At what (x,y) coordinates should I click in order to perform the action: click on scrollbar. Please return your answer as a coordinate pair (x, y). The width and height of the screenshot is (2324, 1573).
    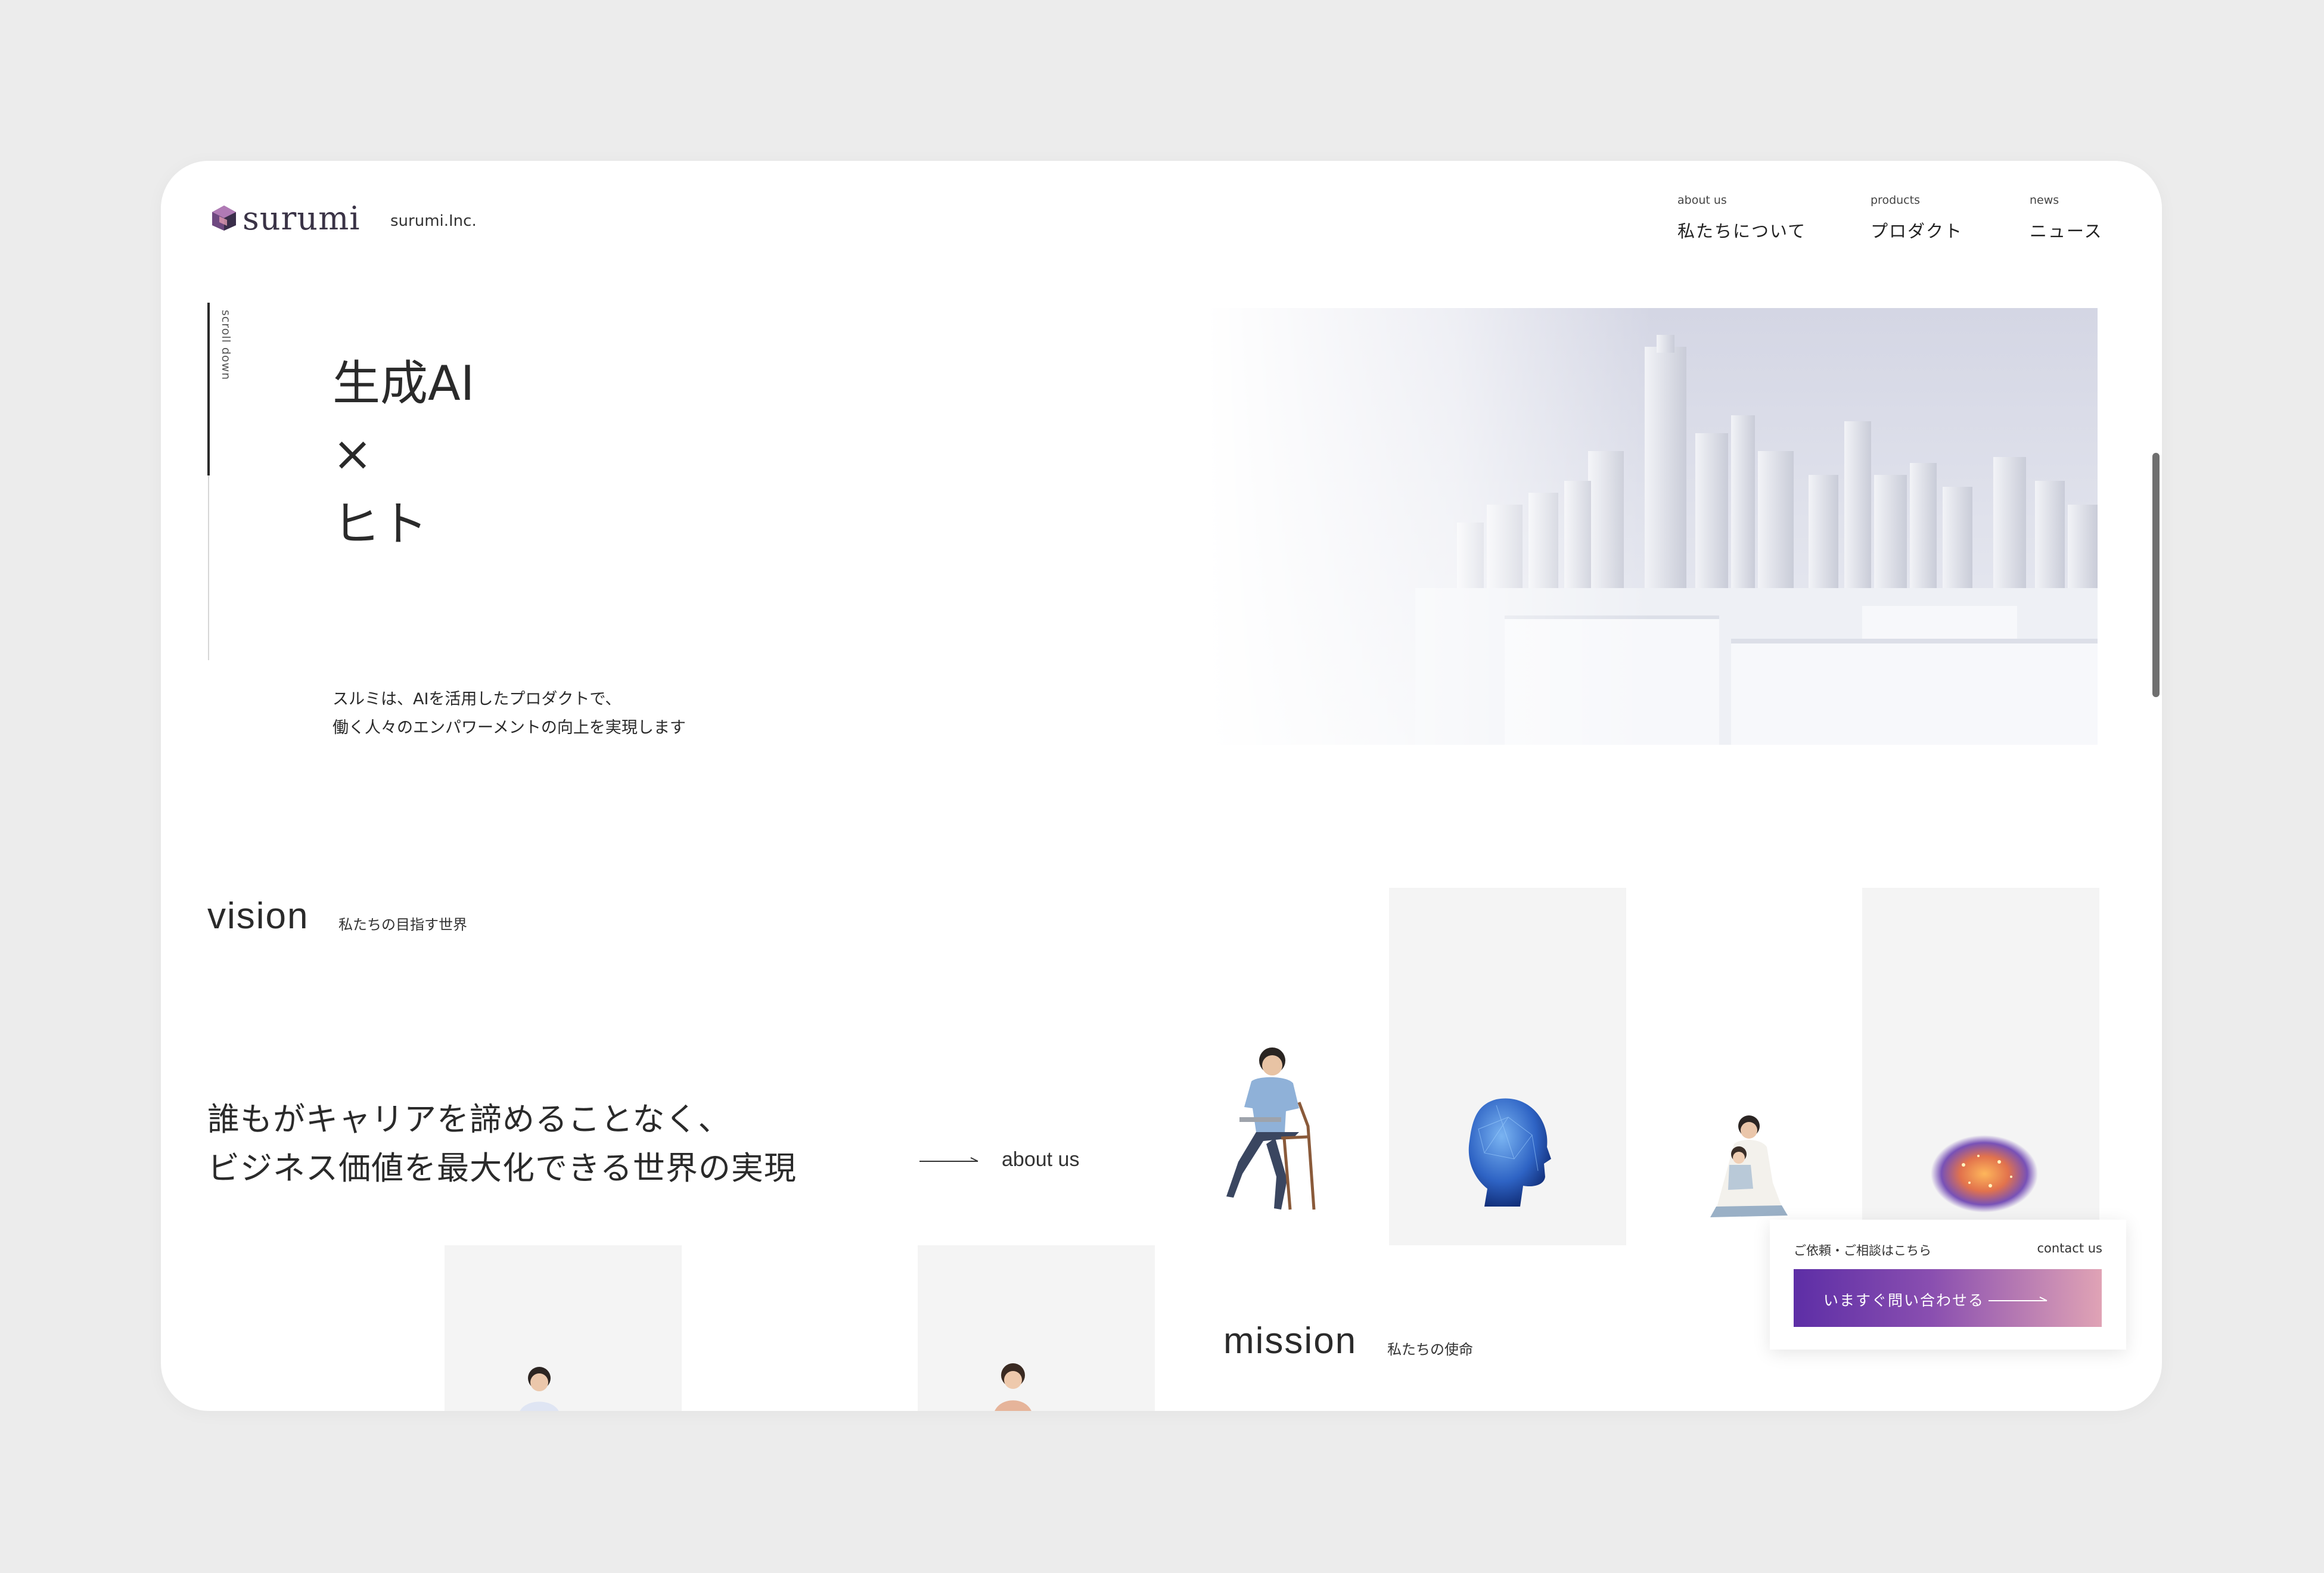
    Looking at the image, I should click on (2156, 786).